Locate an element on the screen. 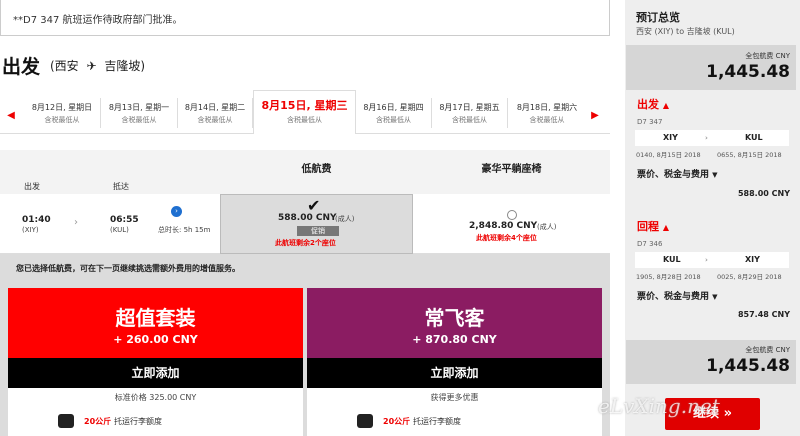 Image resolution: width=800 pixels, height=436 pixels. selected-message: 您已选择低航费，可在下一页继续挑选需额外费用的增值服务。 is located at coordinates (128, 268).